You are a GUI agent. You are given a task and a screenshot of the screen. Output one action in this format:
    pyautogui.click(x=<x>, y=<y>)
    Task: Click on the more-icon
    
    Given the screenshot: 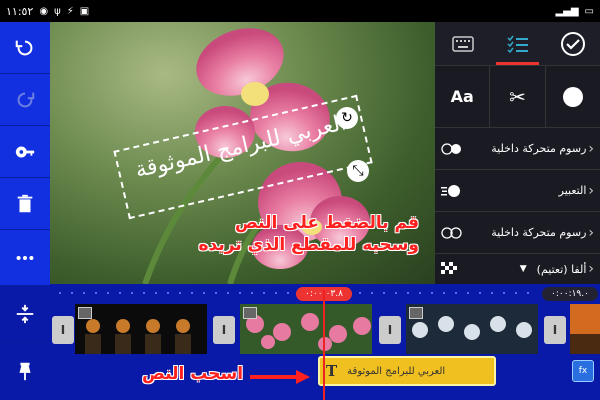 What is the action you would take?
    pyautogui.click(x=25, y=257)
    